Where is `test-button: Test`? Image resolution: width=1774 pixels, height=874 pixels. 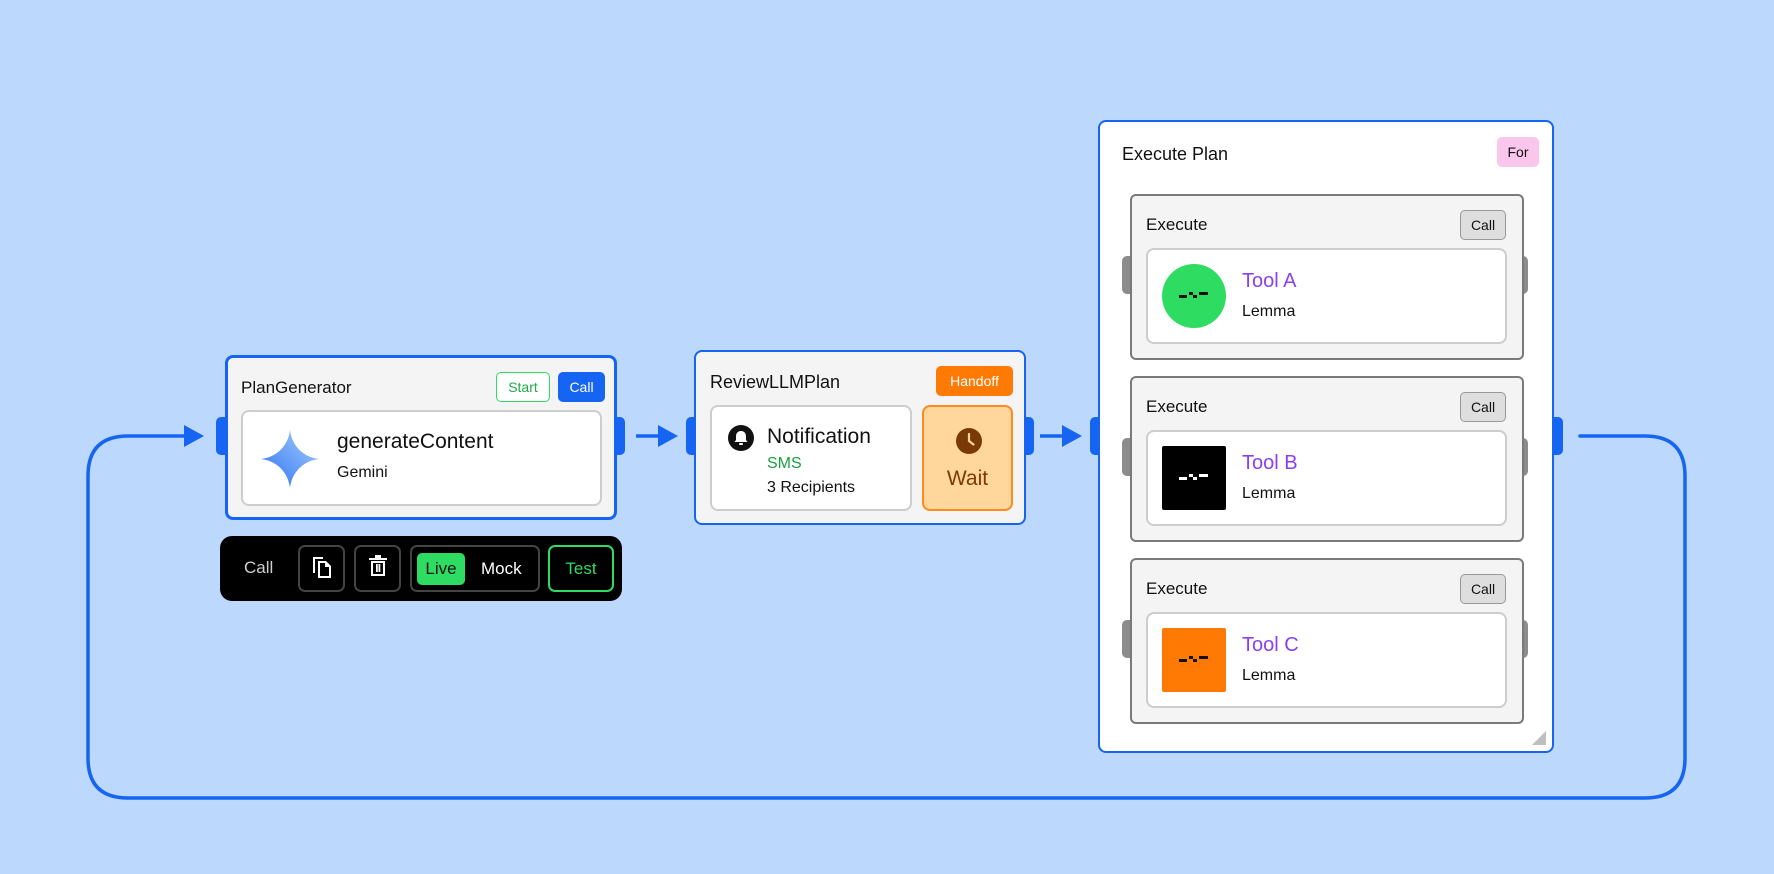 test-button: Test is located at coordinates (581, 568).